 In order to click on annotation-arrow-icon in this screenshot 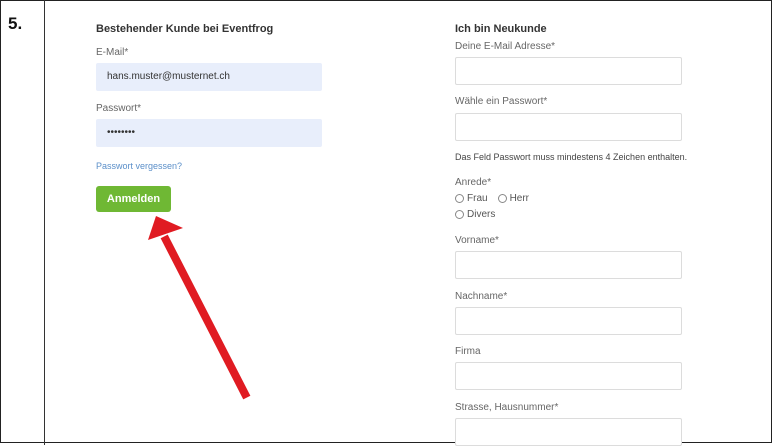, I will do `click(199, 308)`.